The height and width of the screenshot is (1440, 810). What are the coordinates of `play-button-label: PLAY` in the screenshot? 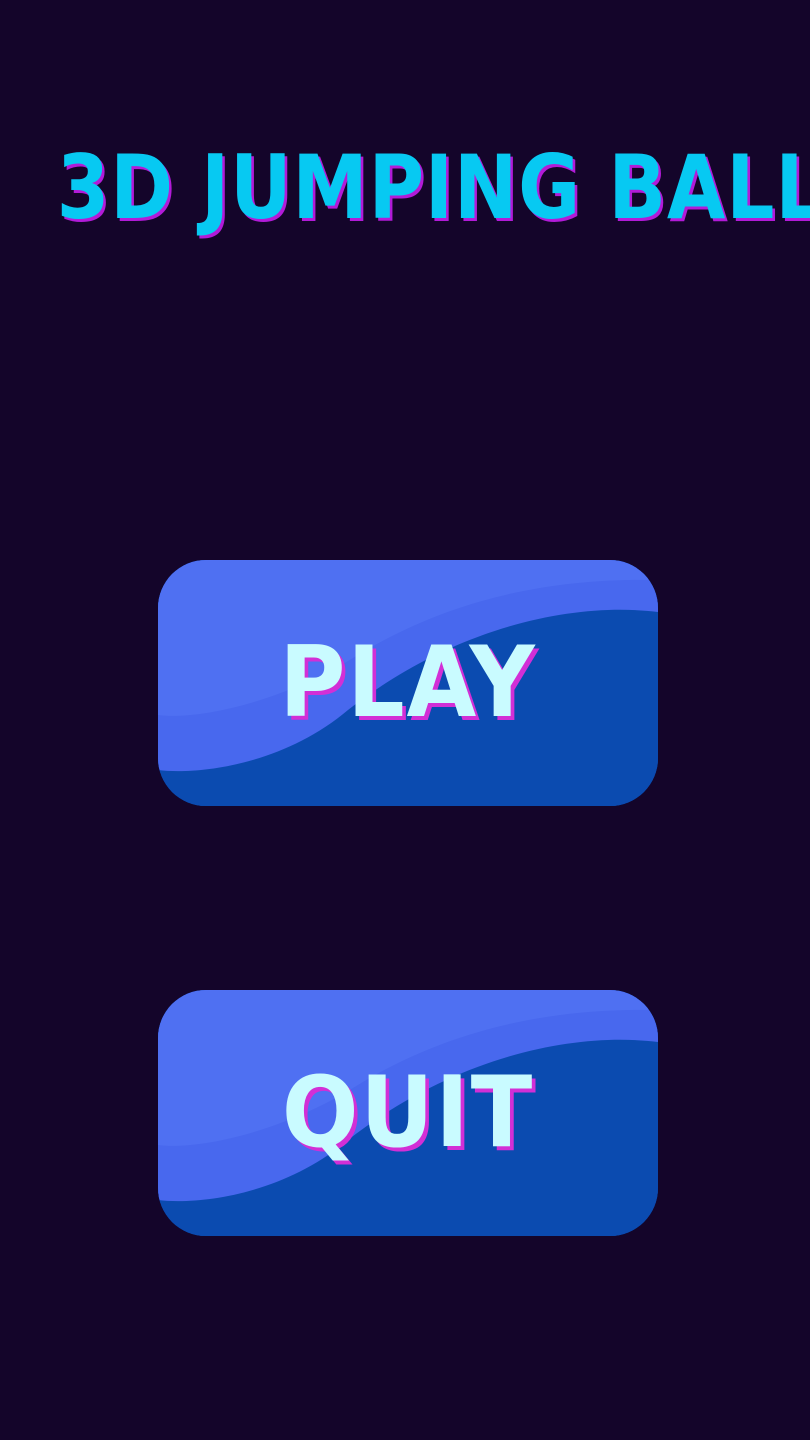 It's located at (408, 683).